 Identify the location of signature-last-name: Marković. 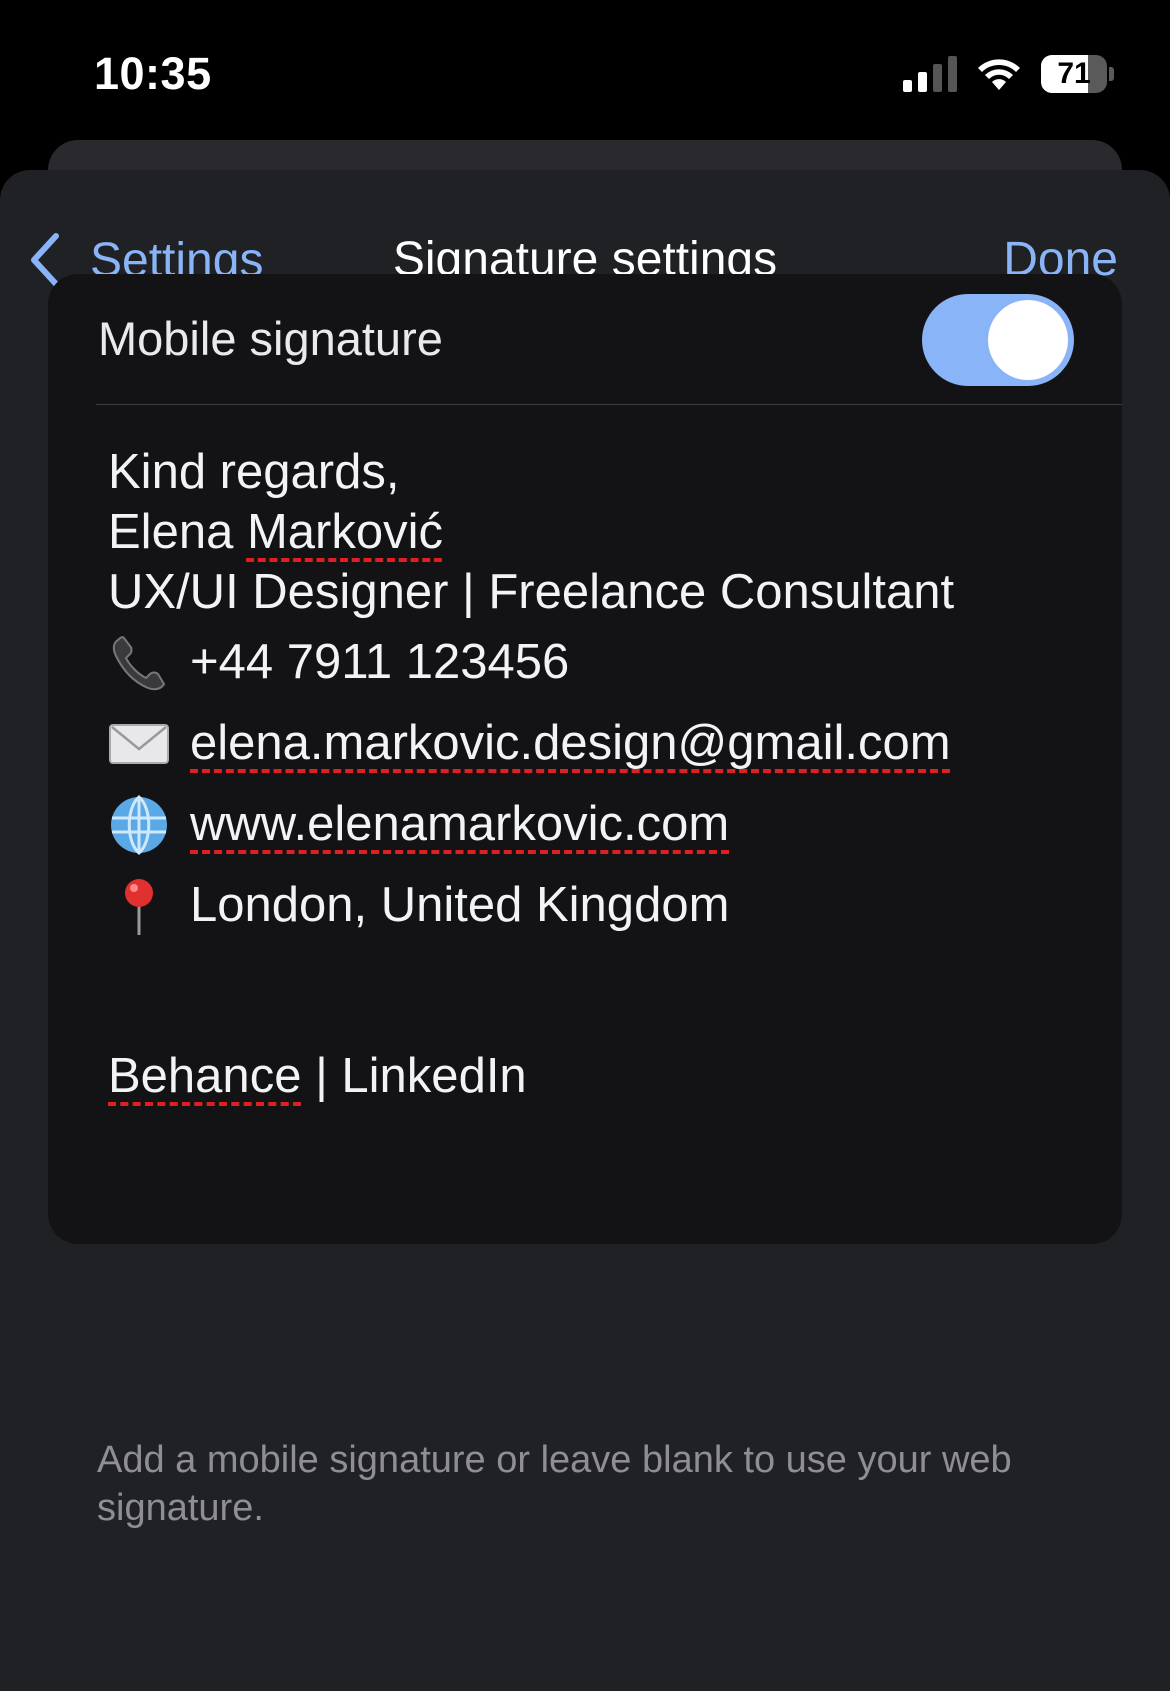
(344, 532).